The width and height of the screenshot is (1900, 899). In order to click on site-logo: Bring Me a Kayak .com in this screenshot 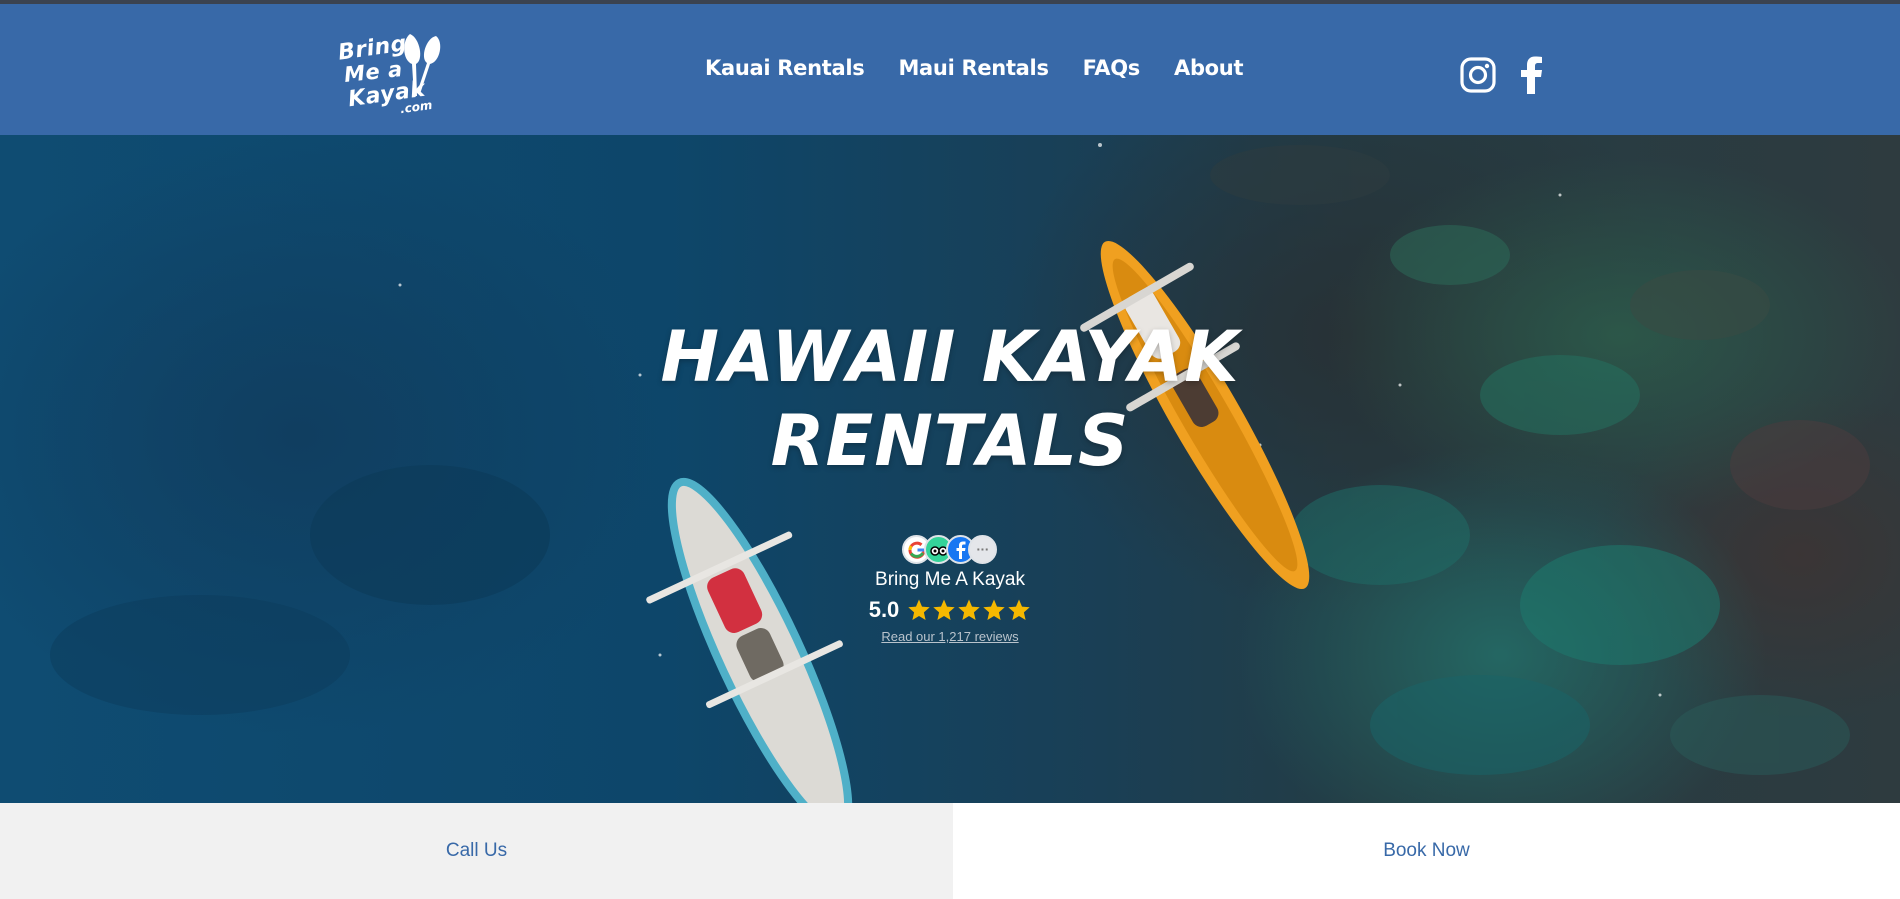, I will do `click(392, 72)`.